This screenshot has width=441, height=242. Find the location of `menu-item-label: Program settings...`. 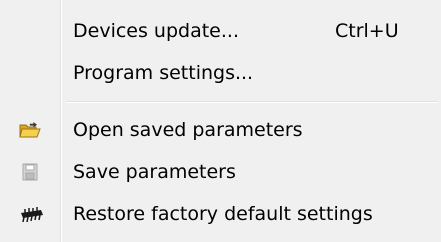

menu-item-label: Program settings... is located at coordinates (163, 73).